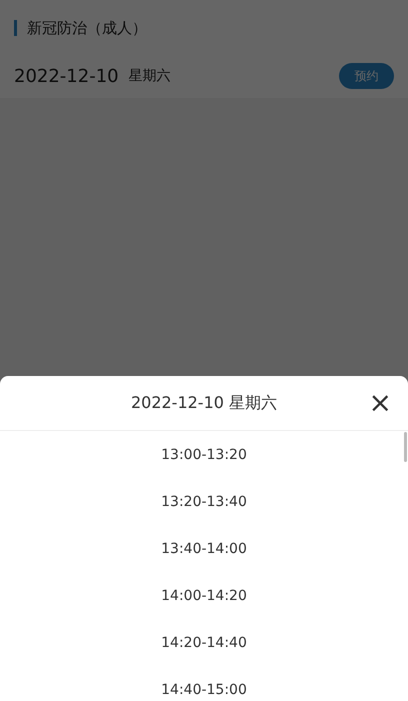 The image size is (408, 701). What do you see at coordinates (204, 683) in the screenshot?
I see `time-slot: 14:40-15:00` at bounding box center [204, 683].